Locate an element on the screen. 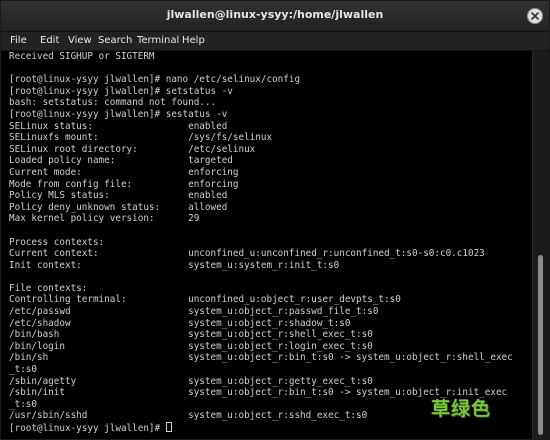  terminal-line: SELinuxfs mount: /sys/fs/selinux is located at coordinates (141, 138).